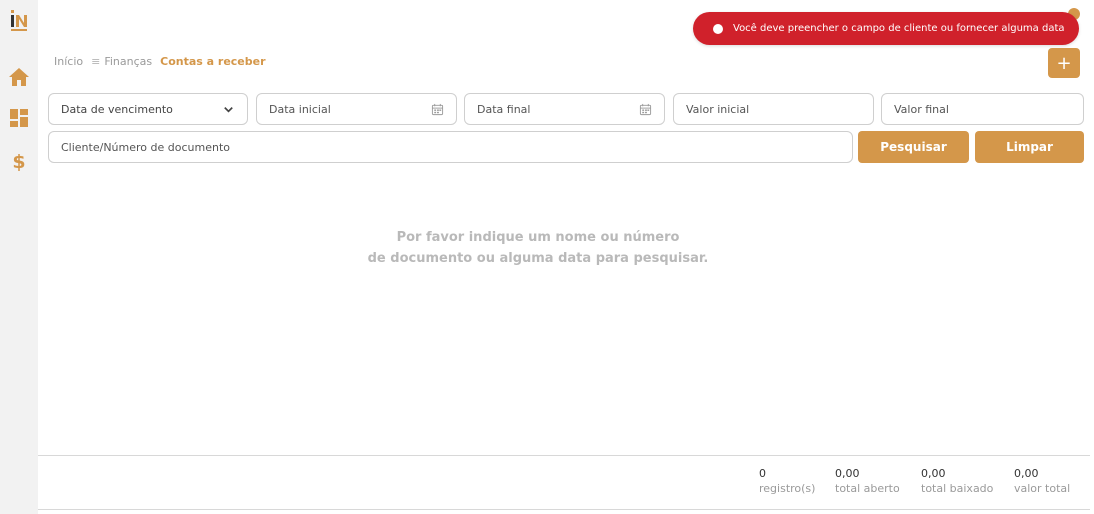  What do you see at coordinates (356, 109) in the screenshot?
I see `start-date-field: Data inicial` at bounding box center [356, 109].